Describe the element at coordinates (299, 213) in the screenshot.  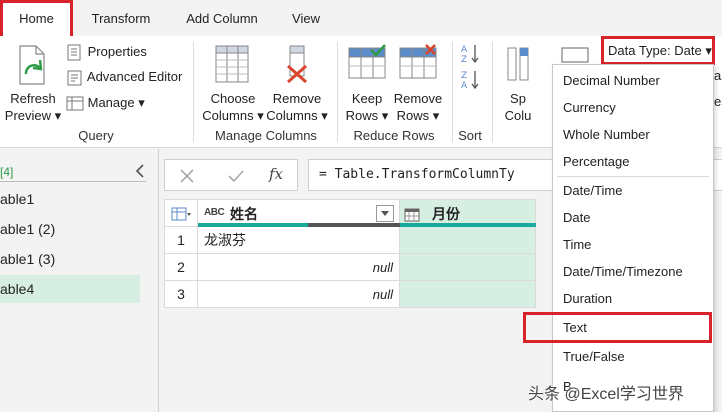
I see `column-header-name: ABC 姓名` at that location.